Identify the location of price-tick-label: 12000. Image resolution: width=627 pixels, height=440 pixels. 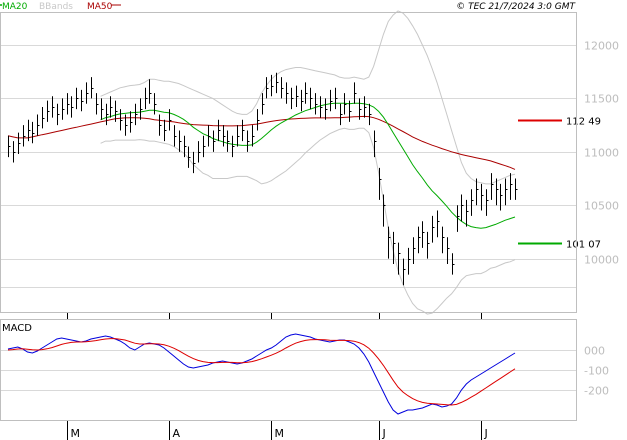
(601, 46).